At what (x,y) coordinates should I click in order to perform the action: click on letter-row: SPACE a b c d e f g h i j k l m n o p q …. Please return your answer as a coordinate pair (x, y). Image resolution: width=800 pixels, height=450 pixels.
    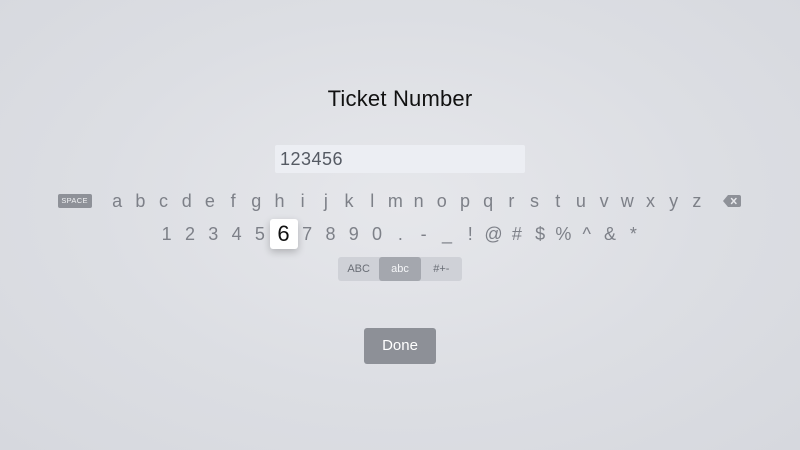
    Looking at the image, I should click on (400, 201).